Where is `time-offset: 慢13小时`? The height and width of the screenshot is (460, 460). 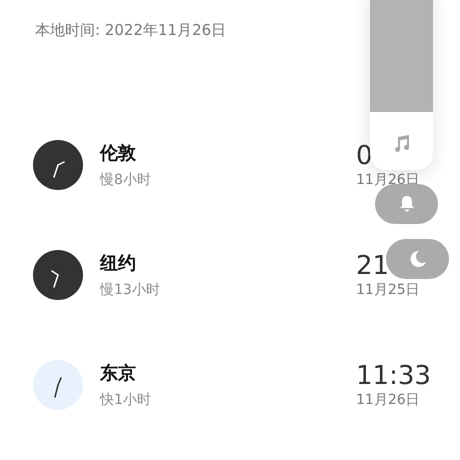
time-offset: 慢13小时 is located at coordinates (130, 290).